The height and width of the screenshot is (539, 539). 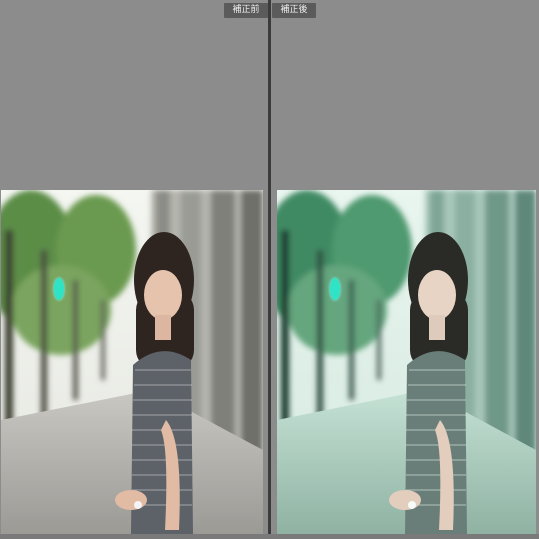 I want to click on after-label: 補正後, so click(x=294, y=10).